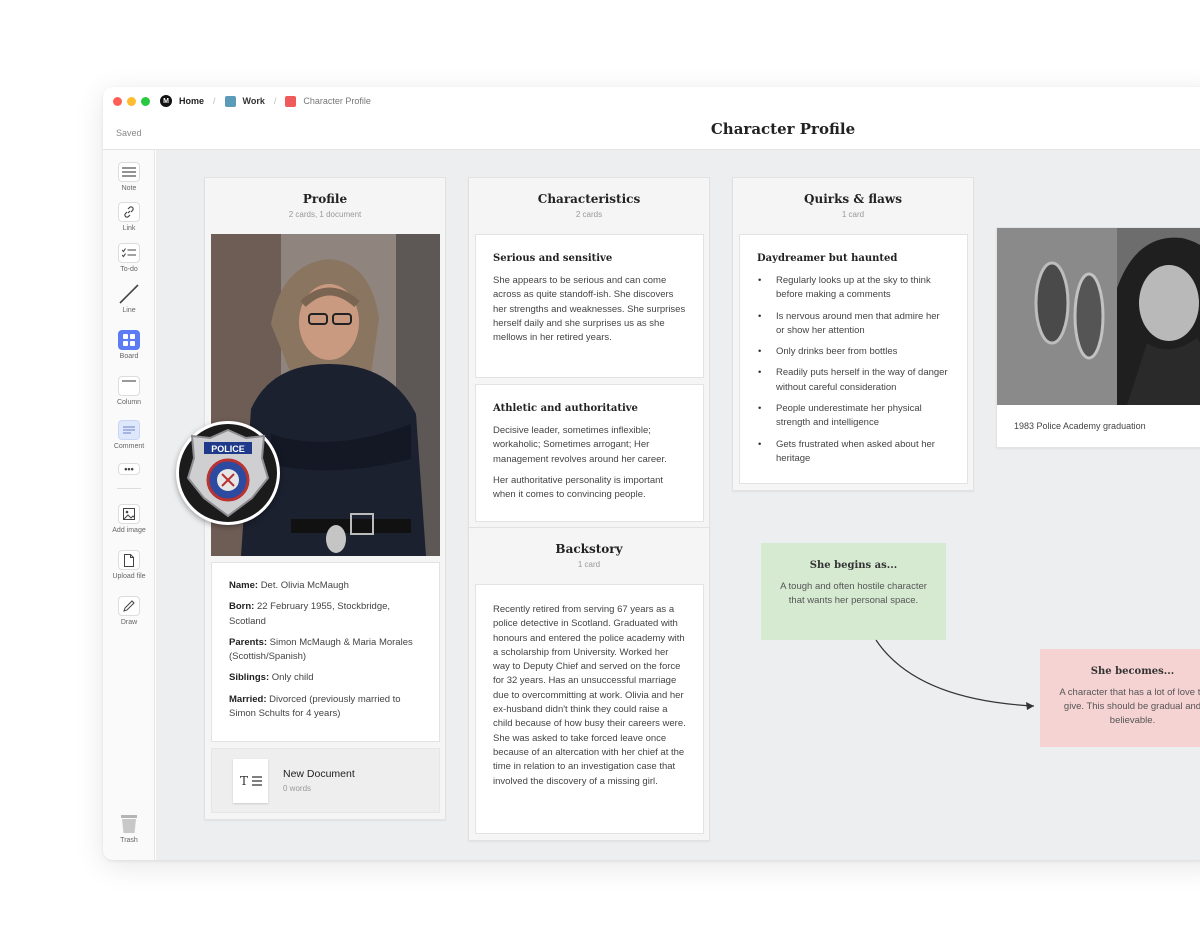 Image resolution: width=1200 pixels, height=943 pixels. I want to click on tool-more: •••, so click(129, 469).